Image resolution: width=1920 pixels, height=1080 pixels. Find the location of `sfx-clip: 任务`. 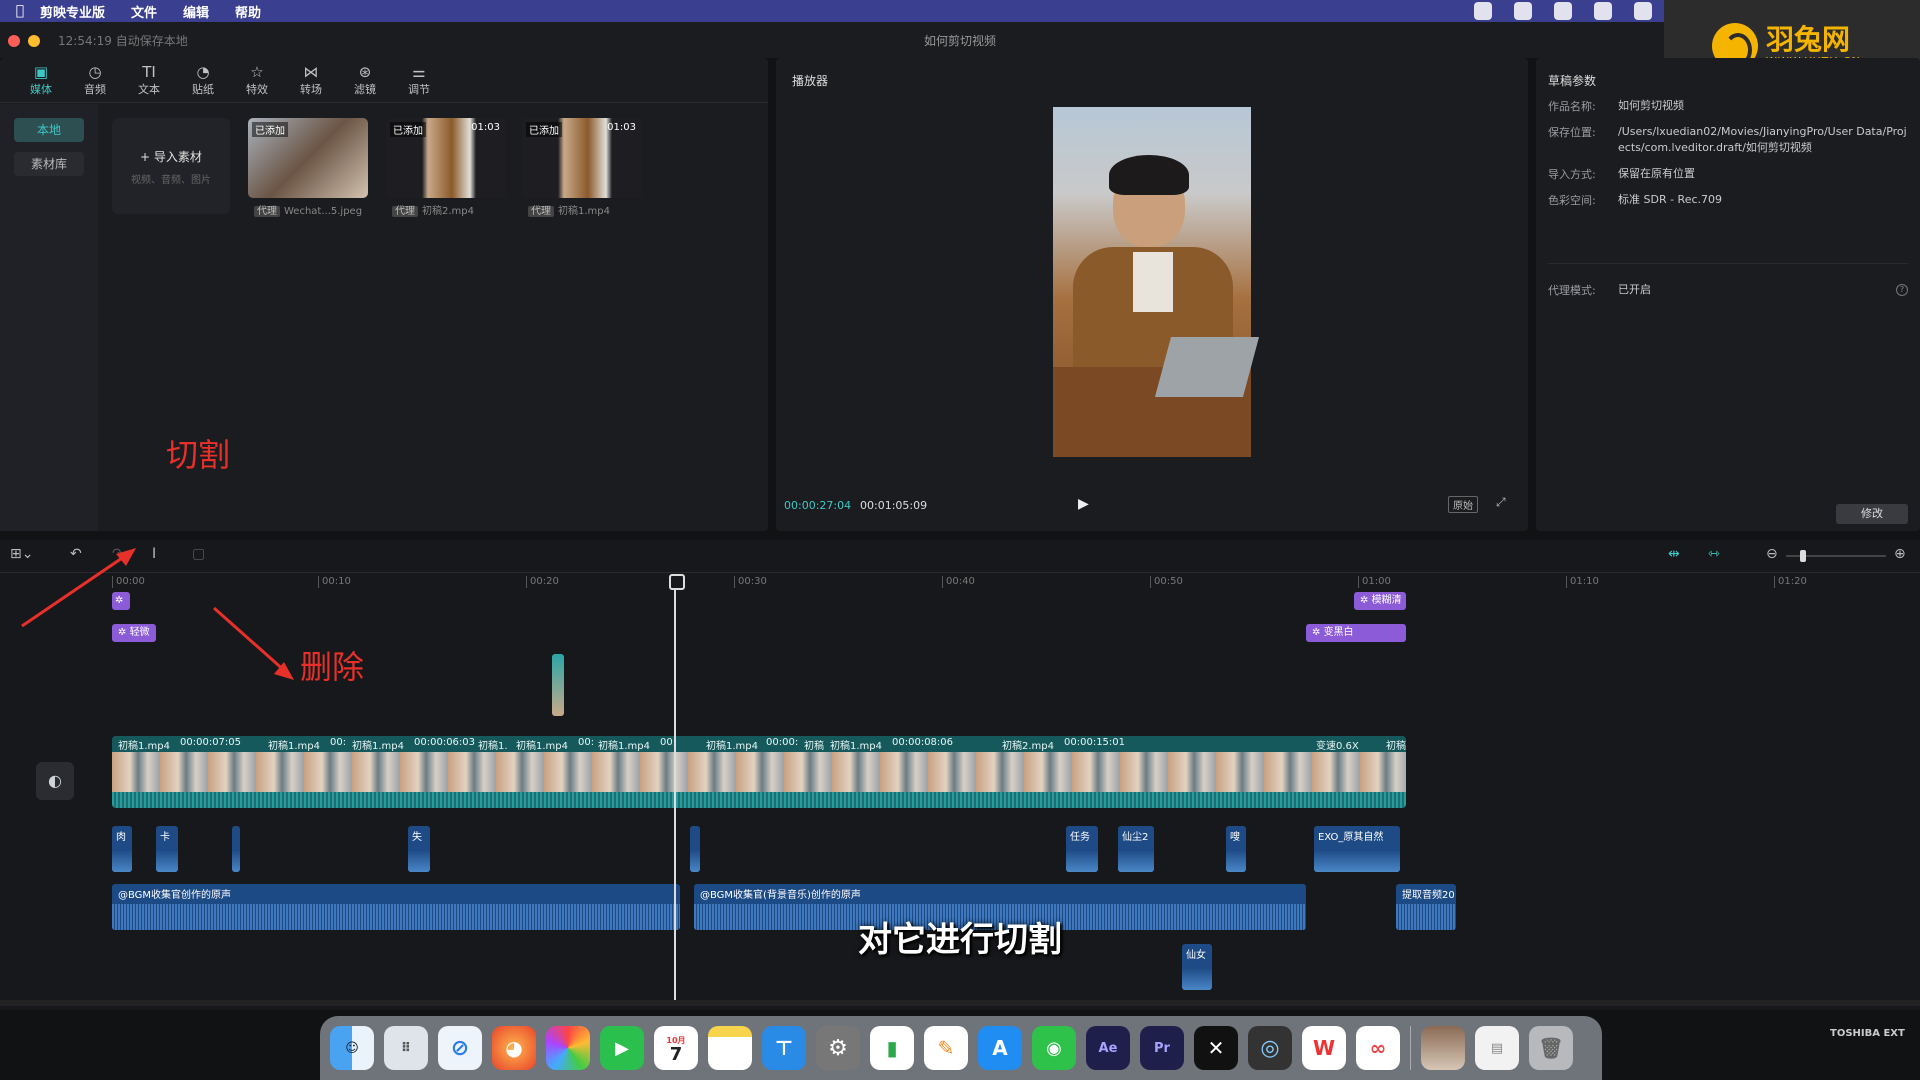

sfx-clip: 任务 is located at coordinates (1082, 849).